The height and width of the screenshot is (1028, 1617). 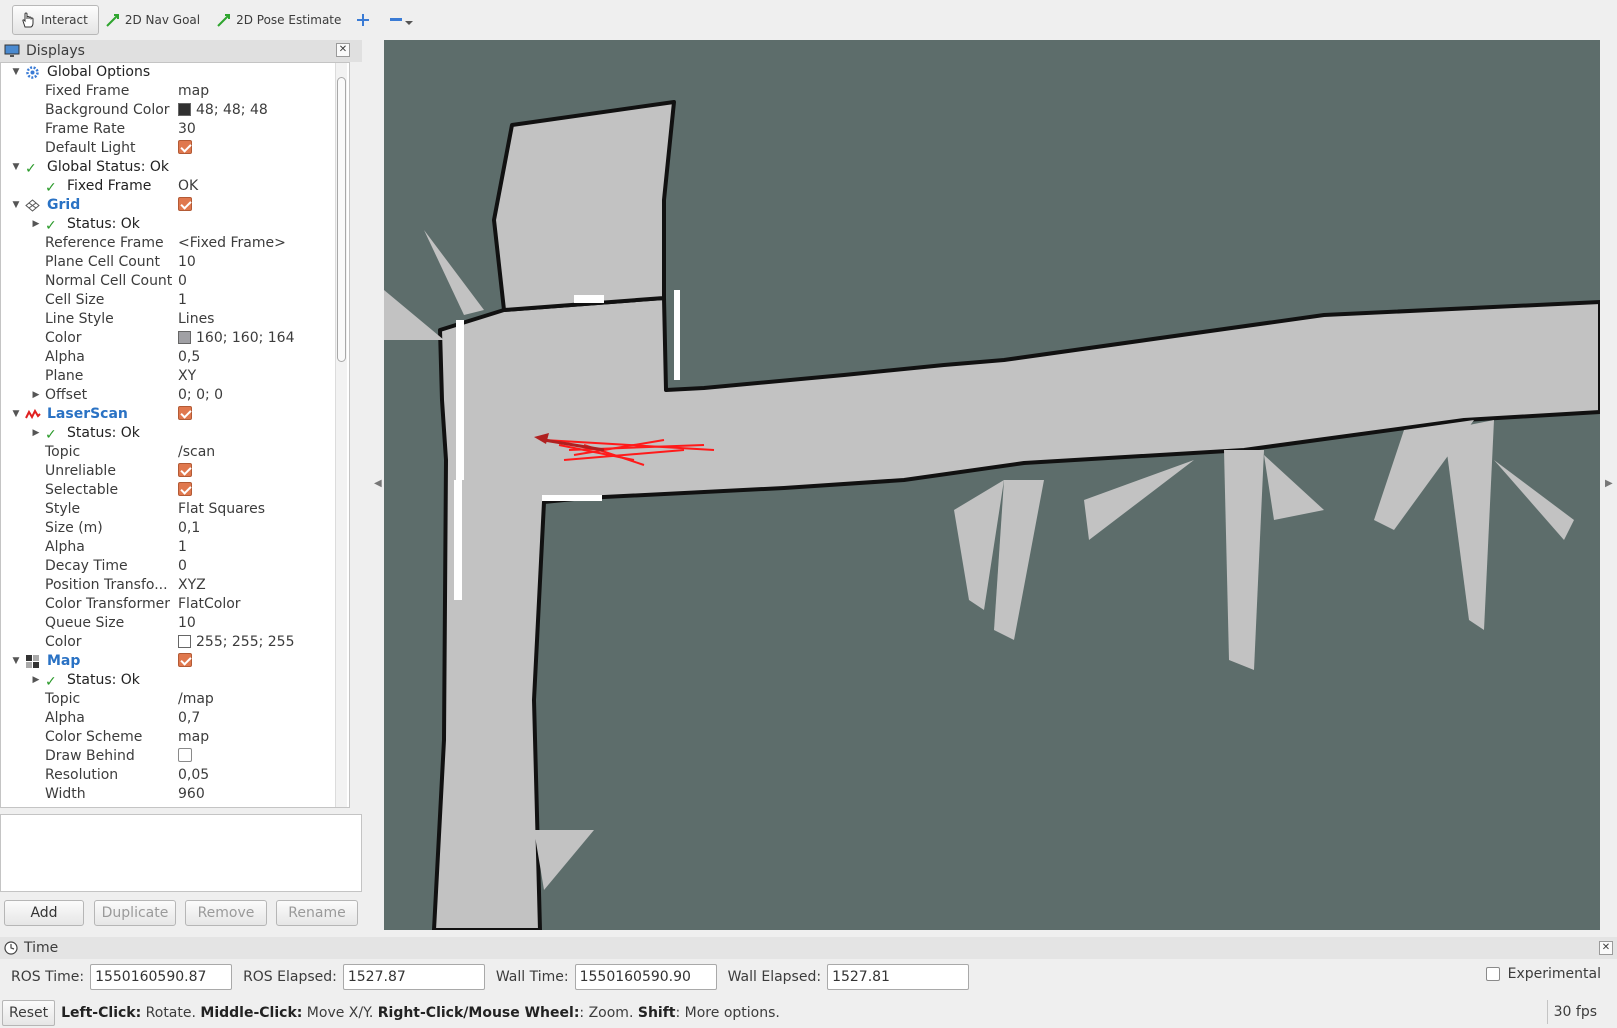 What do you see at coordinates (175, 205) in the screenshot?
I see `tree-row: ▼ Grid` at bounding box center [175, 205].